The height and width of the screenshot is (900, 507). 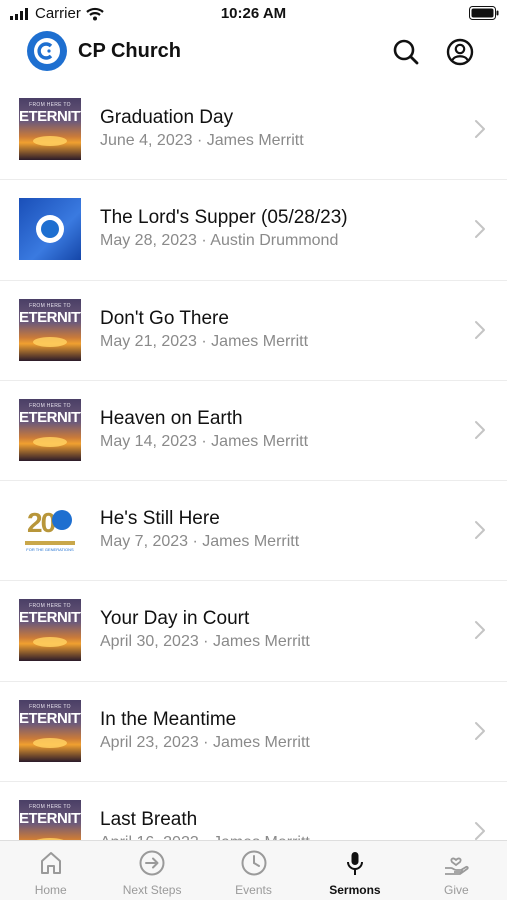 I want to click on clock-icon, so click(x=254, y=863).